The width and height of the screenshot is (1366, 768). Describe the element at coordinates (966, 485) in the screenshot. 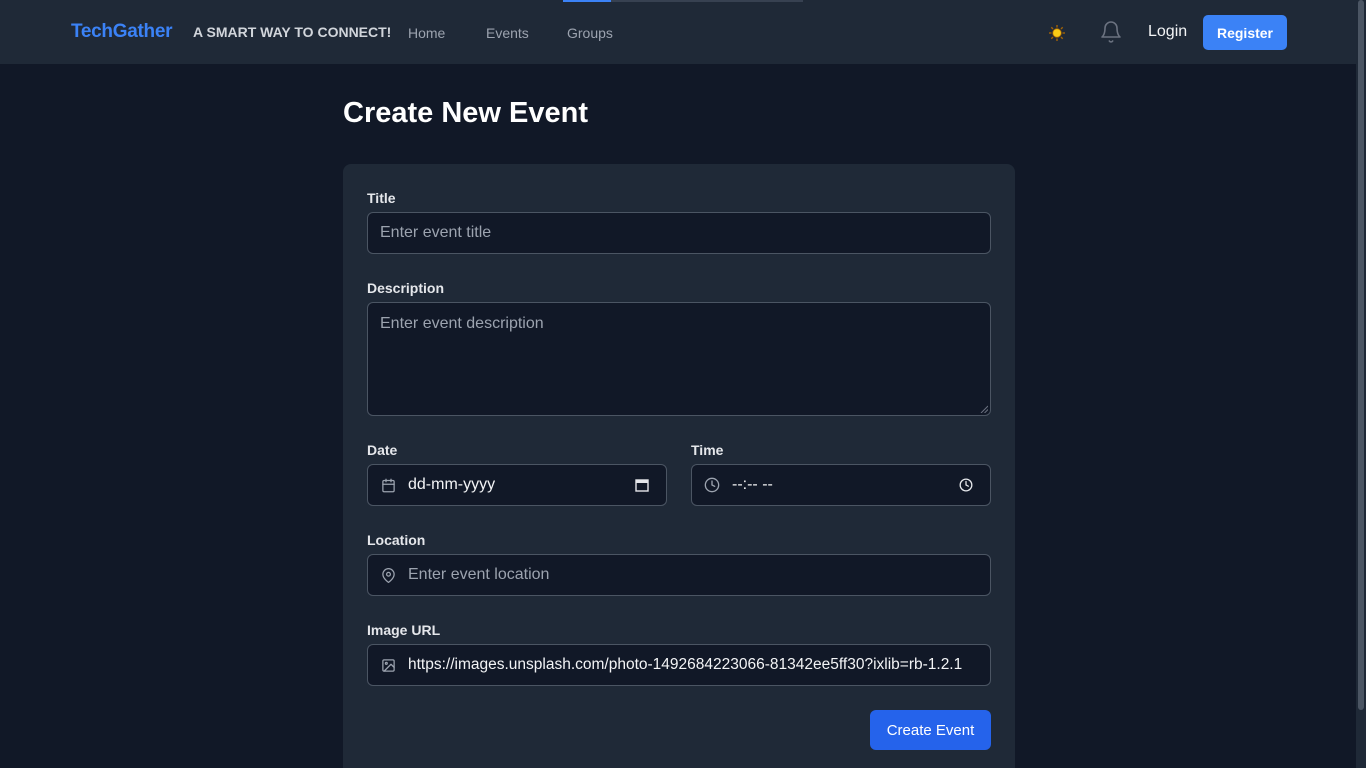

I see `time-picker-icon` at that location.